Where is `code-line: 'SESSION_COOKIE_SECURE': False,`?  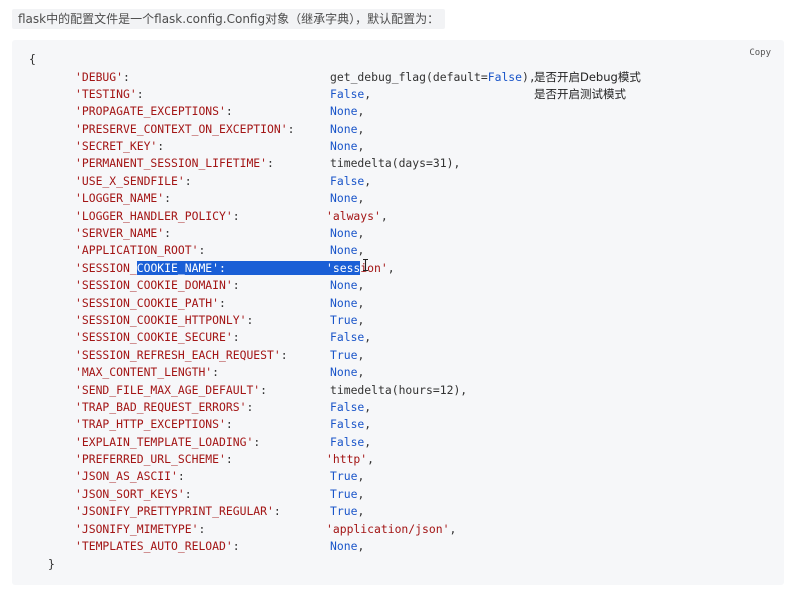 code-line: 'SESSION_COOKIE_SECURE': False, is located at coordinates (398, 337).